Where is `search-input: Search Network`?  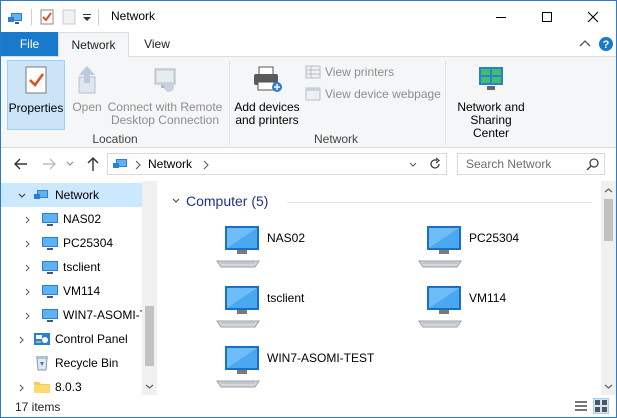 search-input: Search Network is located at coordinates (508, 164).